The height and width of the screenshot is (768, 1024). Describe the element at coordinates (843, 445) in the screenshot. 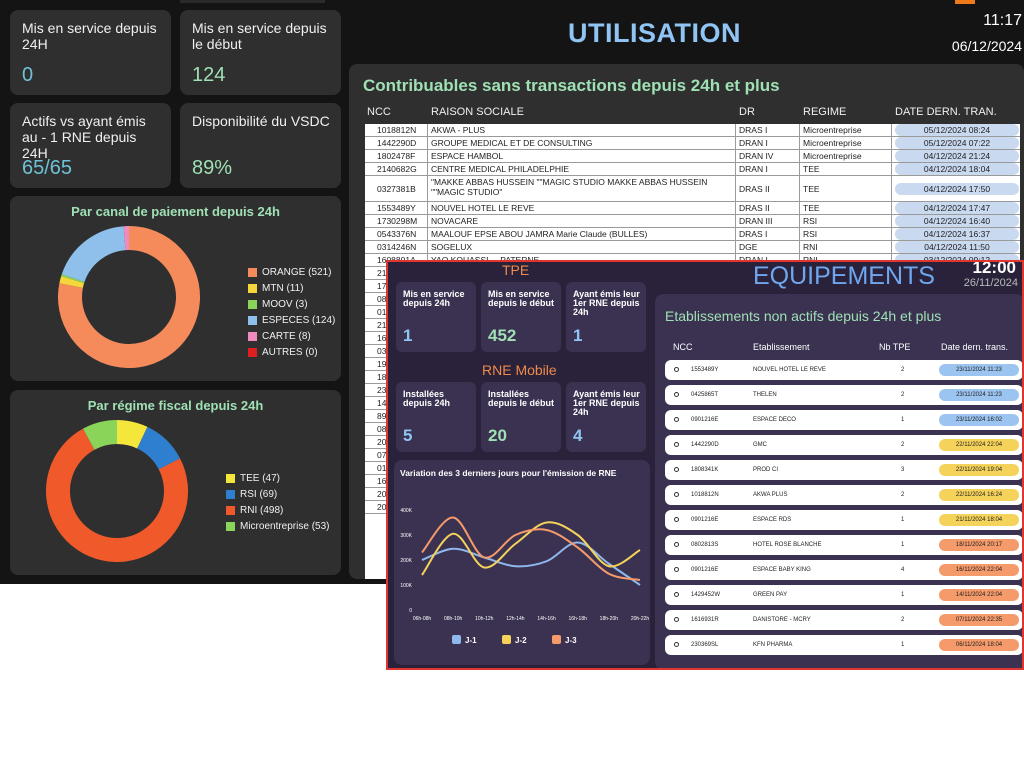

I see `etablissement-row: 1442290D GMC 2 22/11/2024 22:04` at that location.